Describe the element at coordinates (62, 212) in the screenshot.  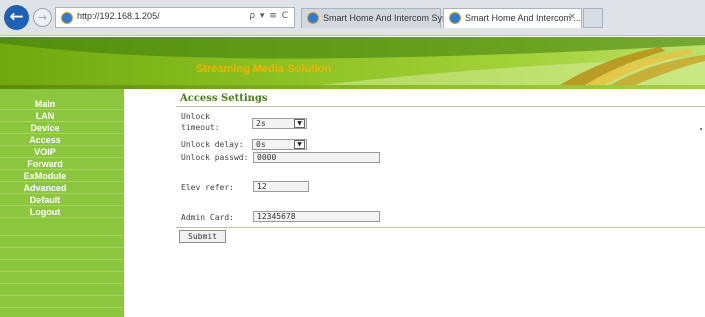
I see `sidebar-item-logout: Logout` at that location.